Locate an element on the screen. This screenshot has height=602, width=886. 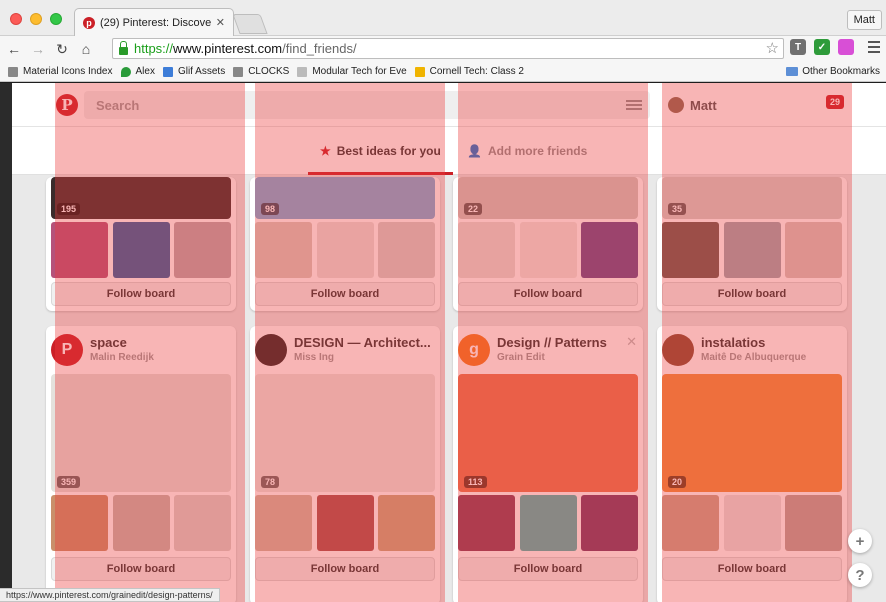
board-owner: Maitê De Albuquerque is located at coordinates (753, 357).